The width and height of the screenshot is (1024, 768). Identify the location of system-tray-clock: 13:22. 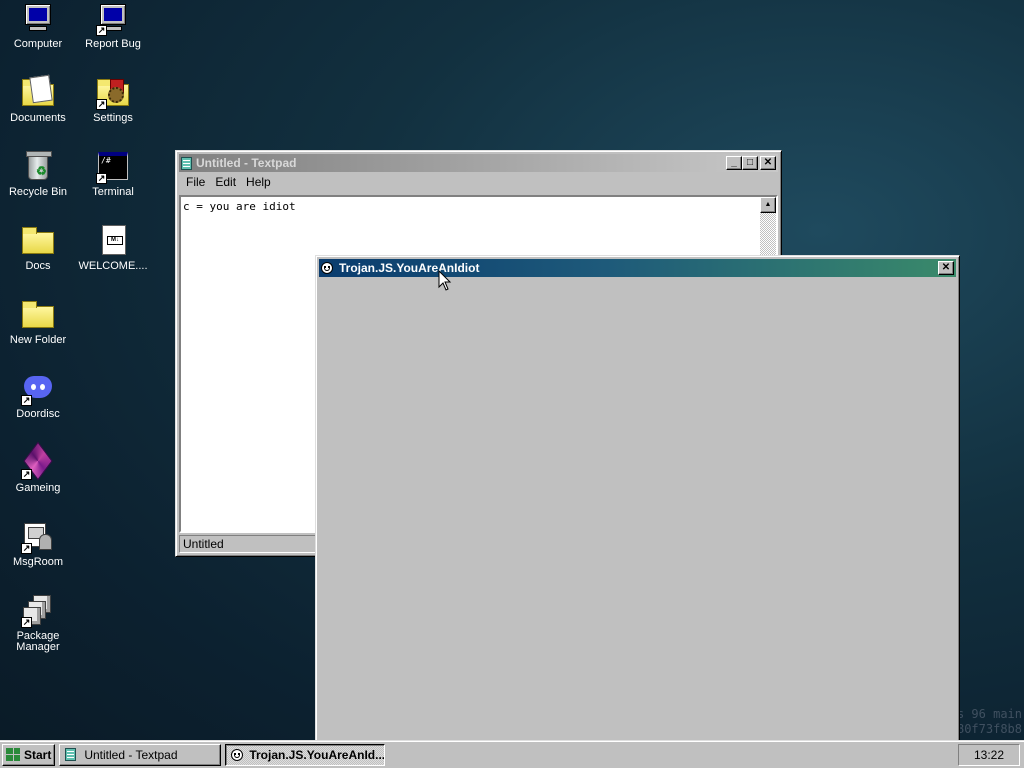
(989, 754).